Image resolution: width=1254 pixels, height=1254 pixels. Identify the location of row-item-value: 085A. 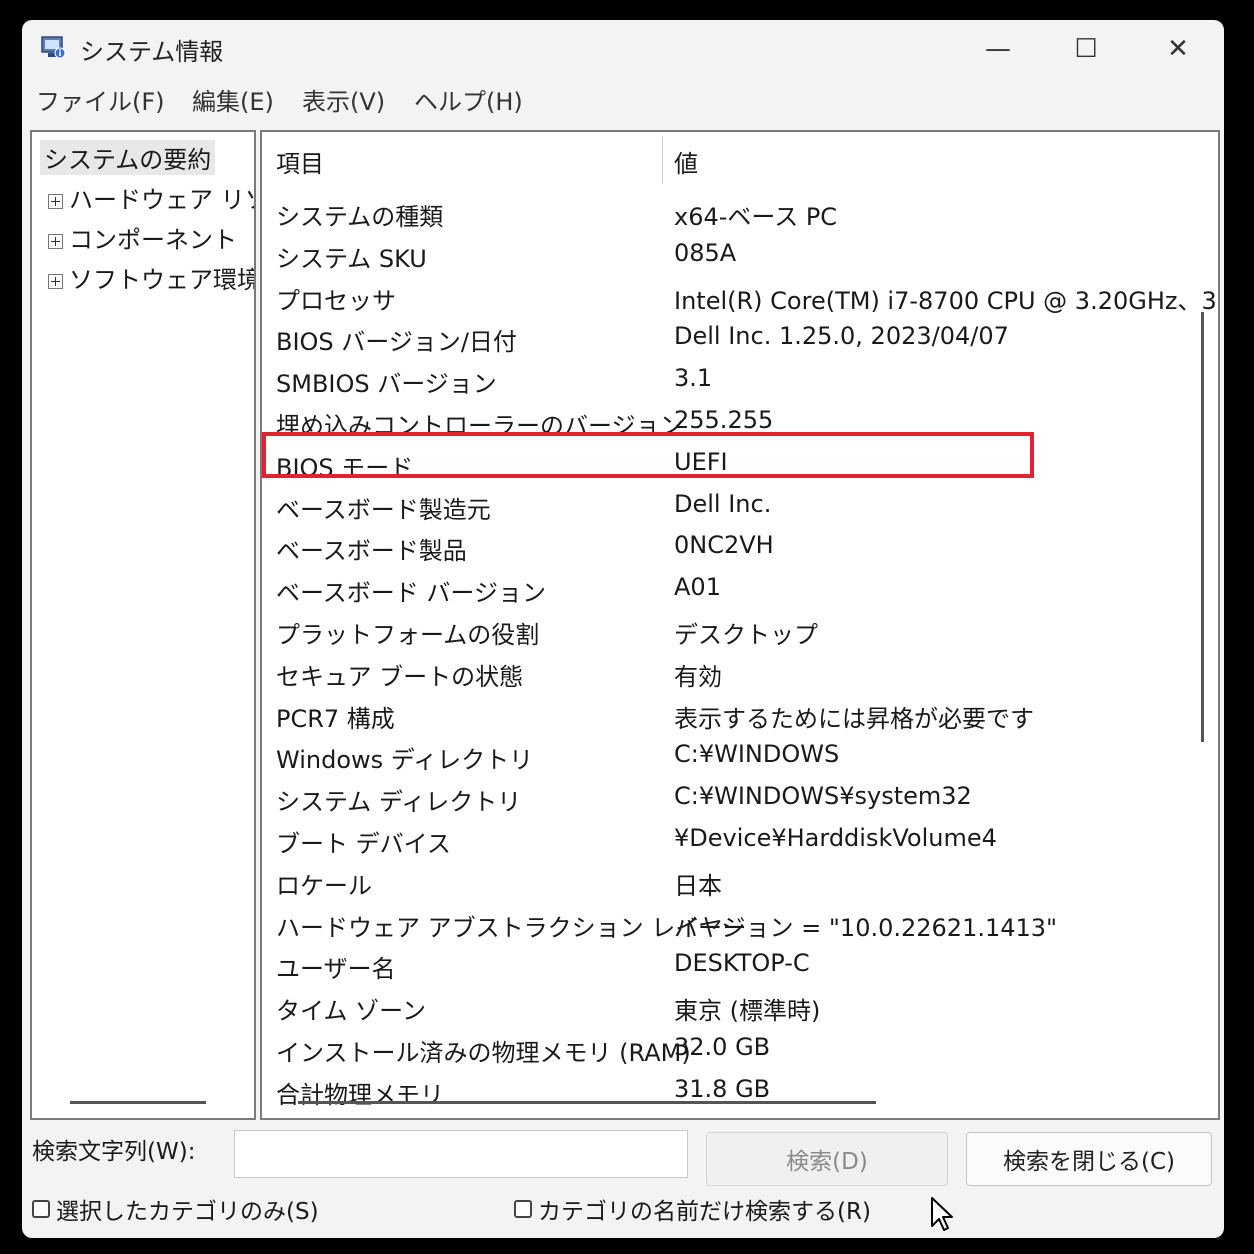
(705, 252).